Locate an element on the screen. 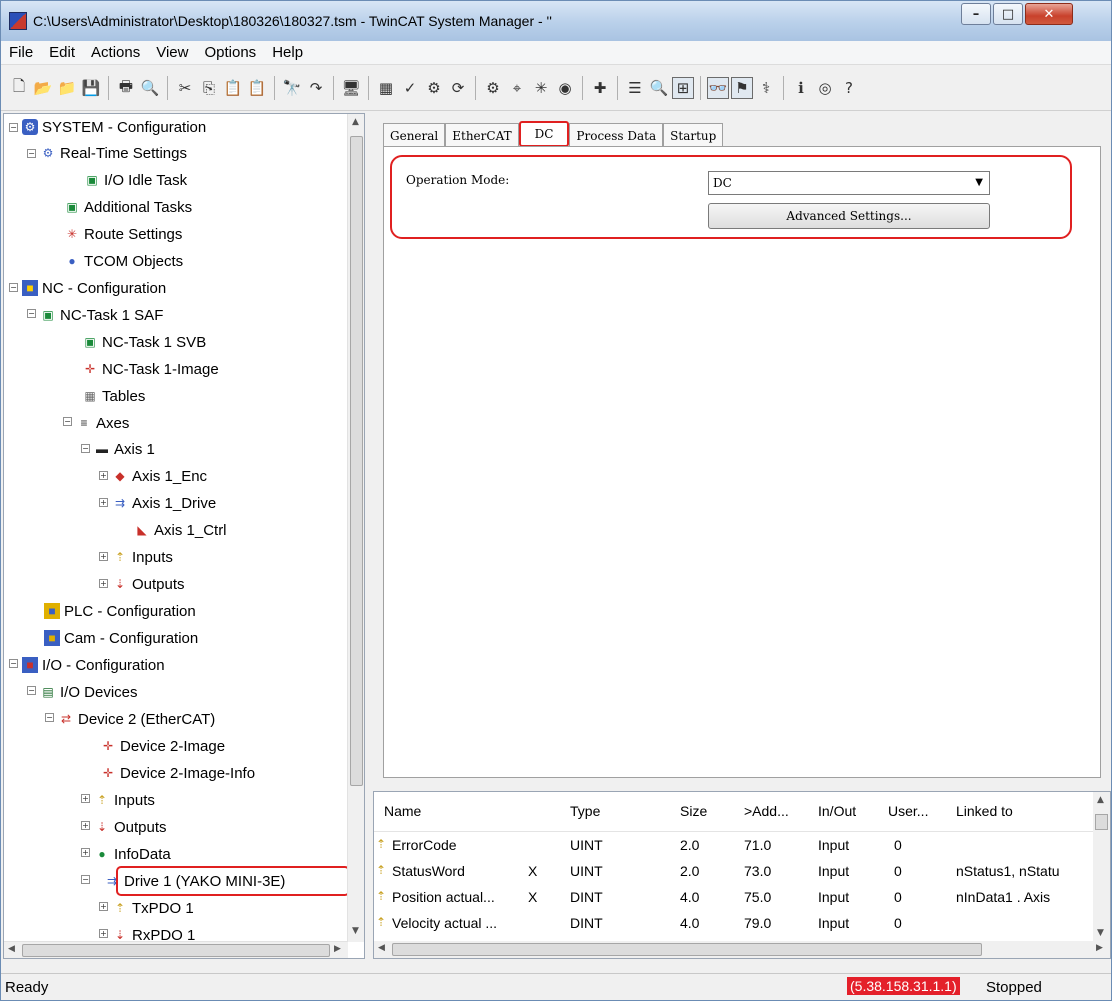 This screenshot has height=1001, width=1112. tree-node-nc-task-1-svb: ▣ NC-Task 1 SVB is located at coordinates (144, 342).